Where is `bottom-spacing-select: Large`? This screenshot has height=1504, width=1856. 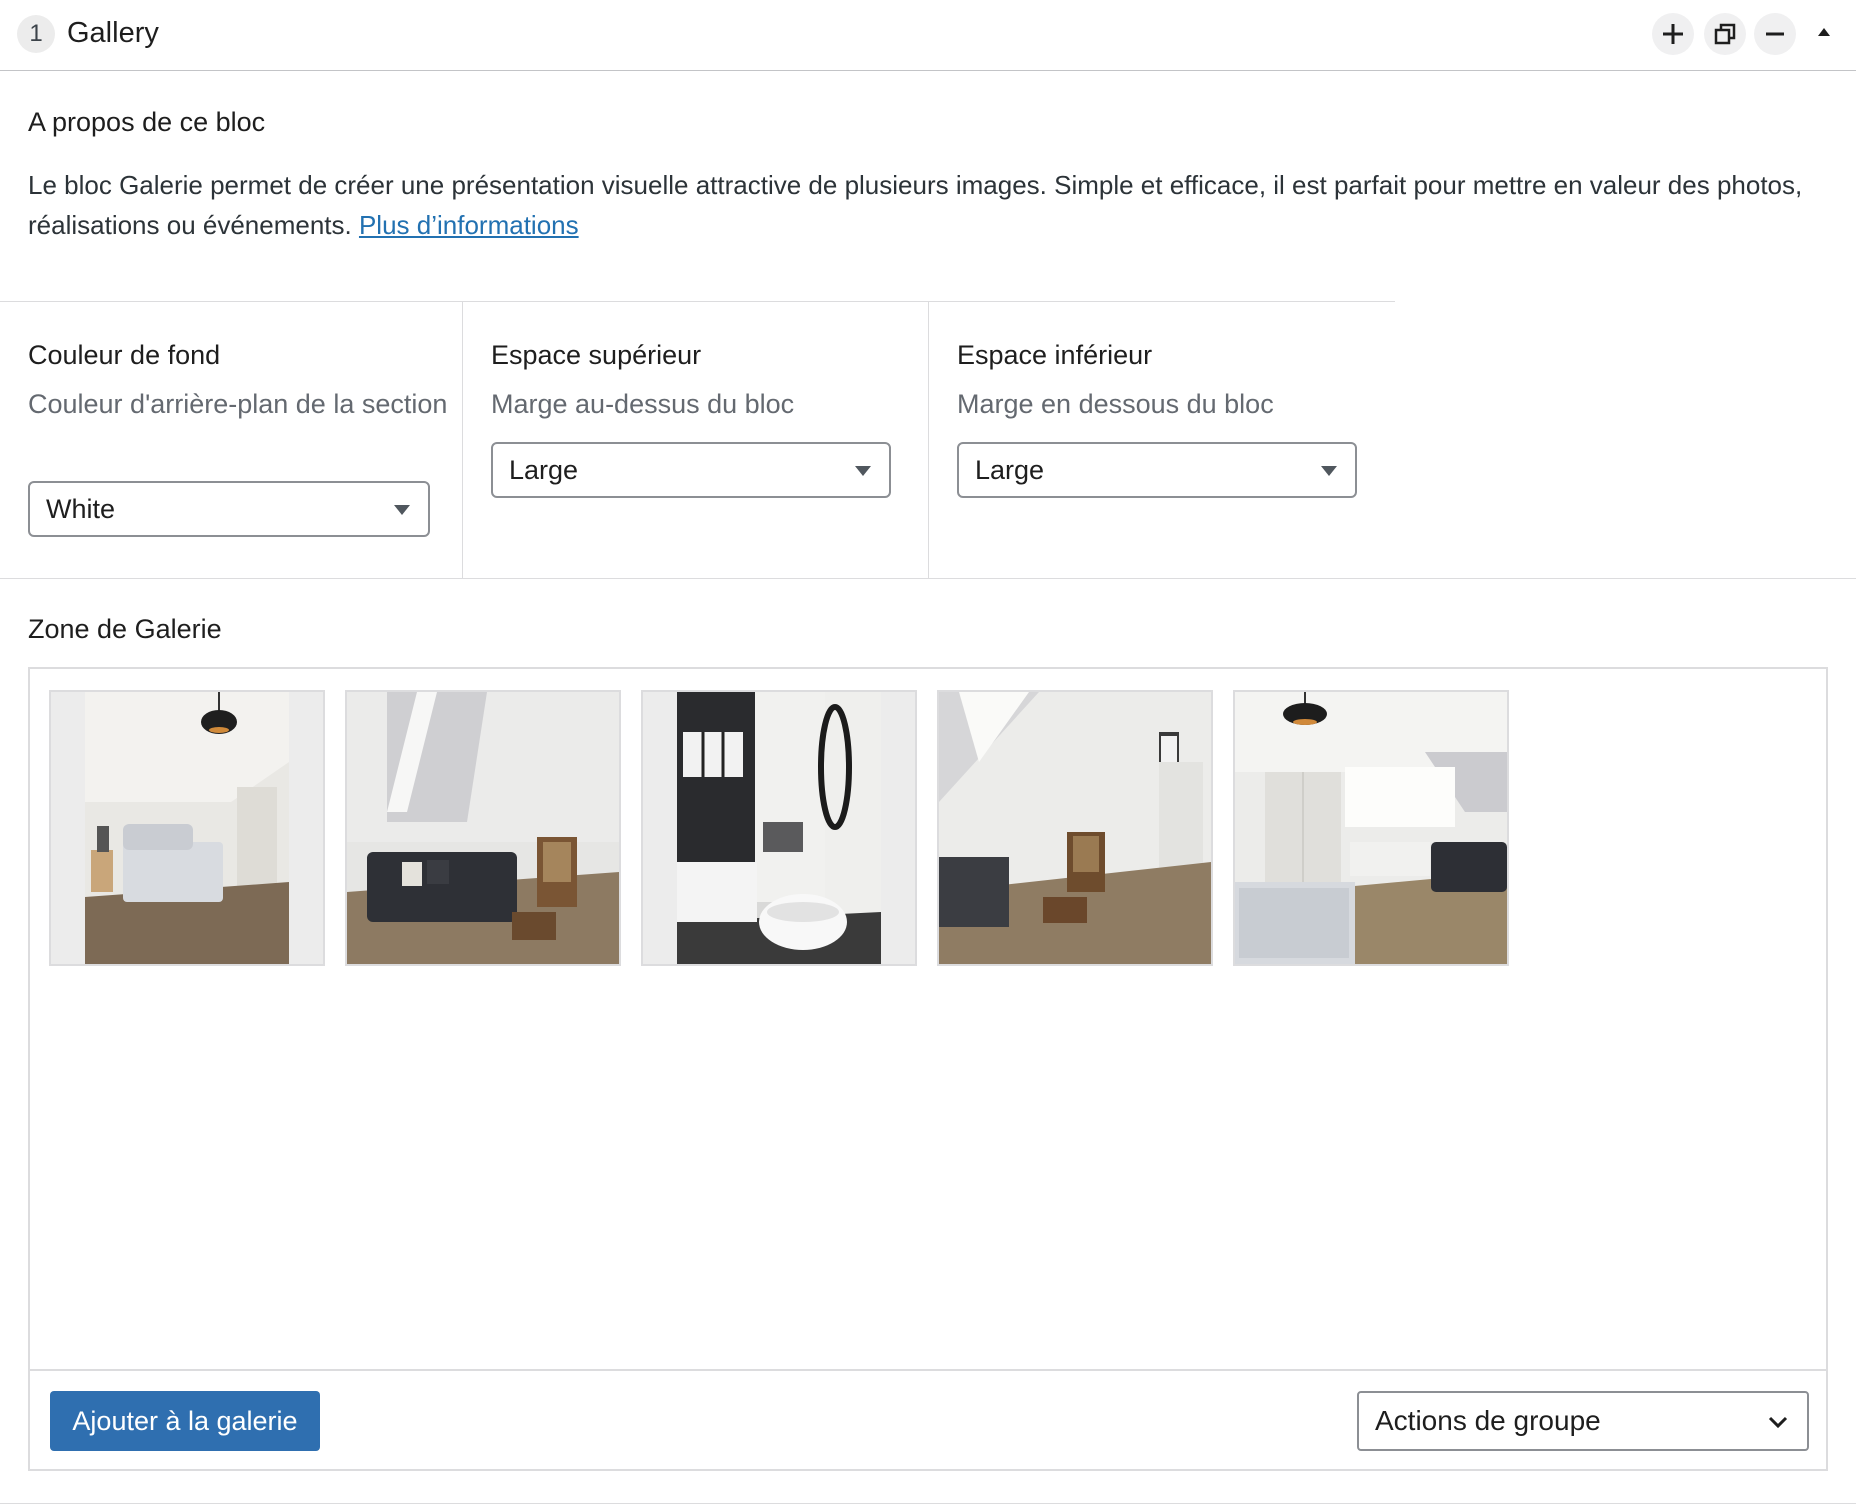 bottom-spacing-select: Large is located at coordinates (1157, 470).